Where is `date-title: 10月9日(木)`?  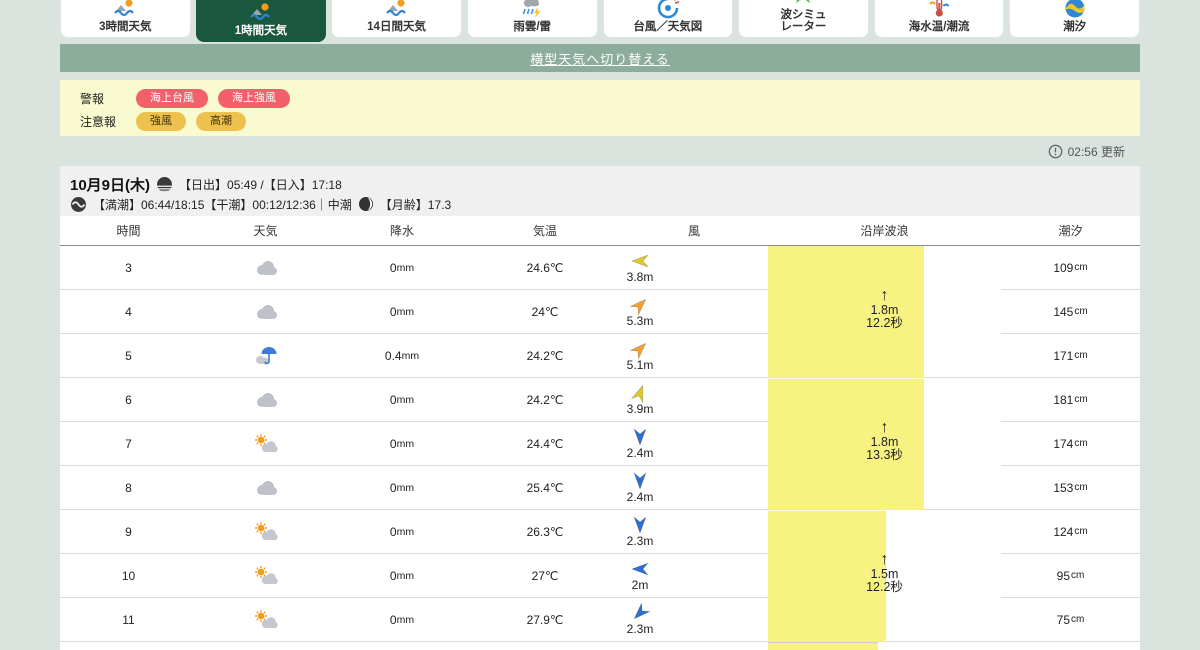
date-title: 10月9日(木) is located at coordinates (110, 185).